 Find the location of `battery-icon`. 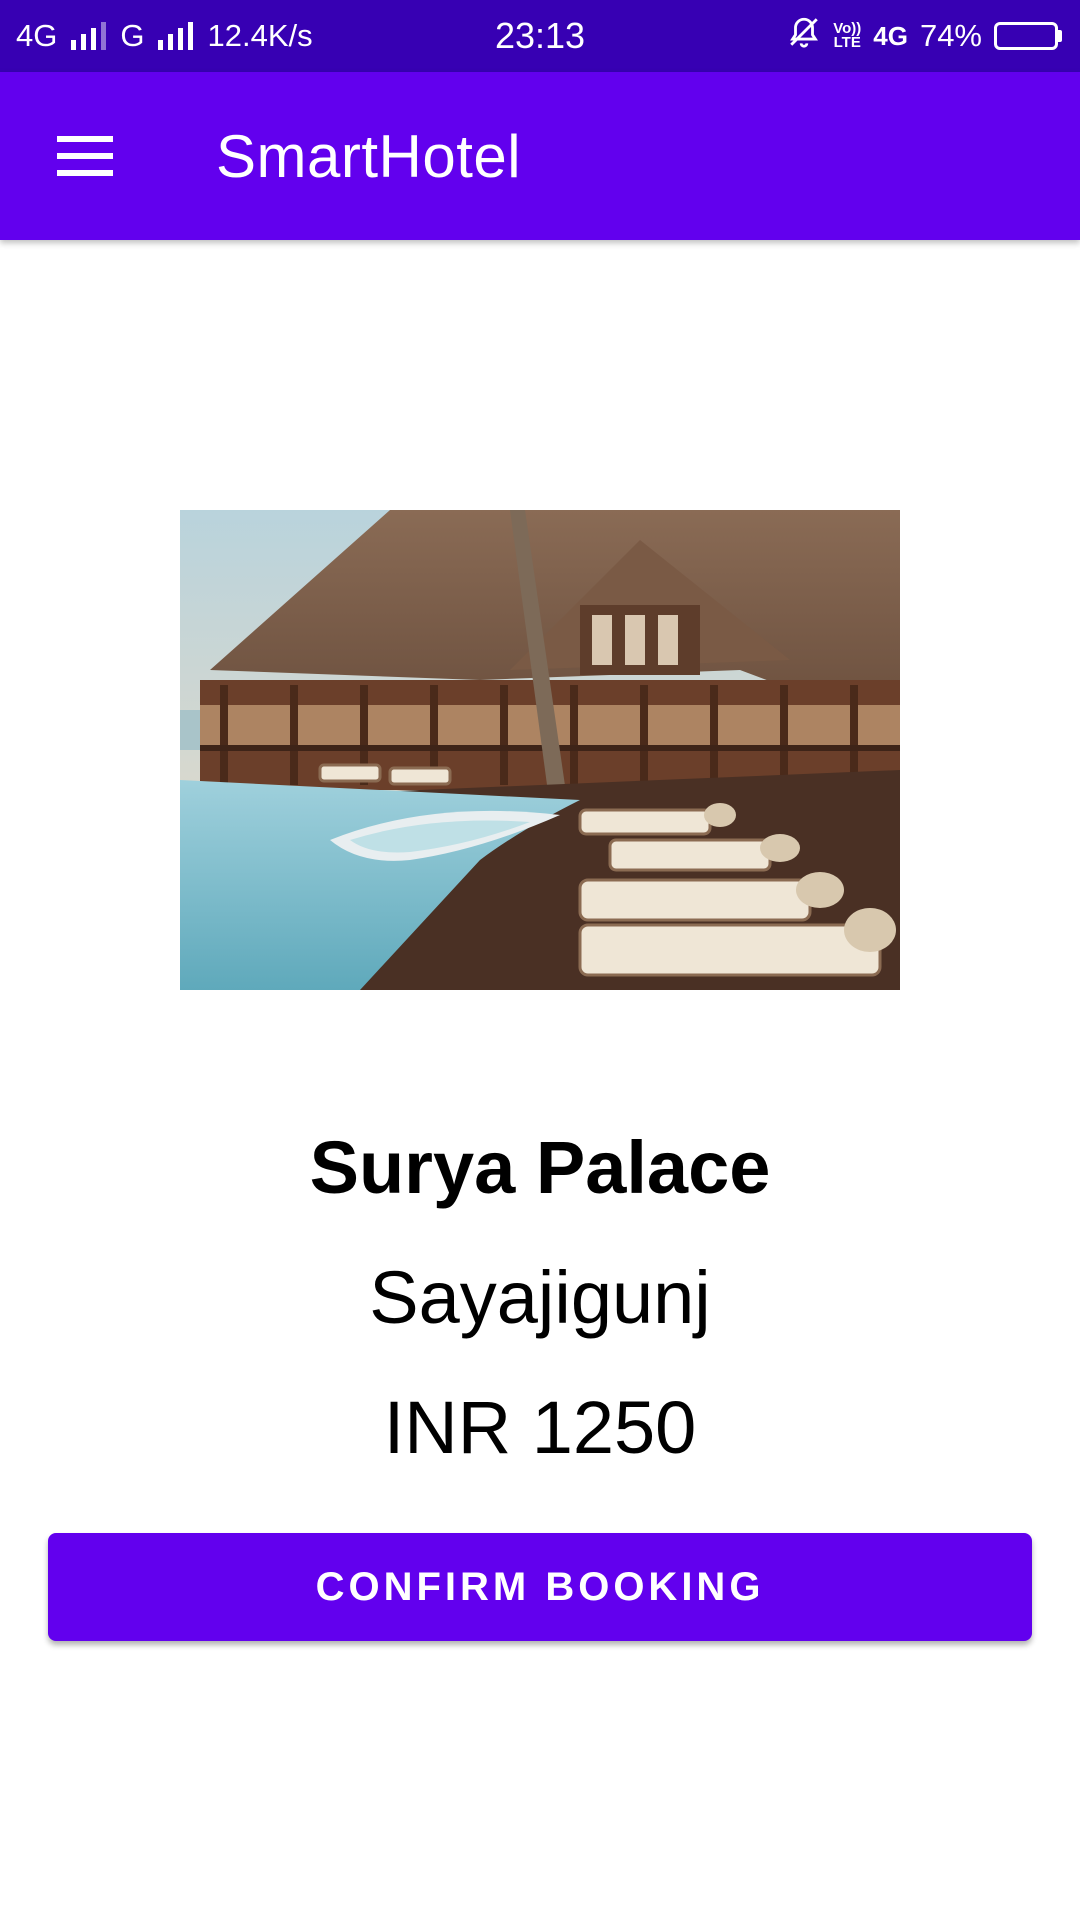

battery-icon is located at coordinates (1028, 36).